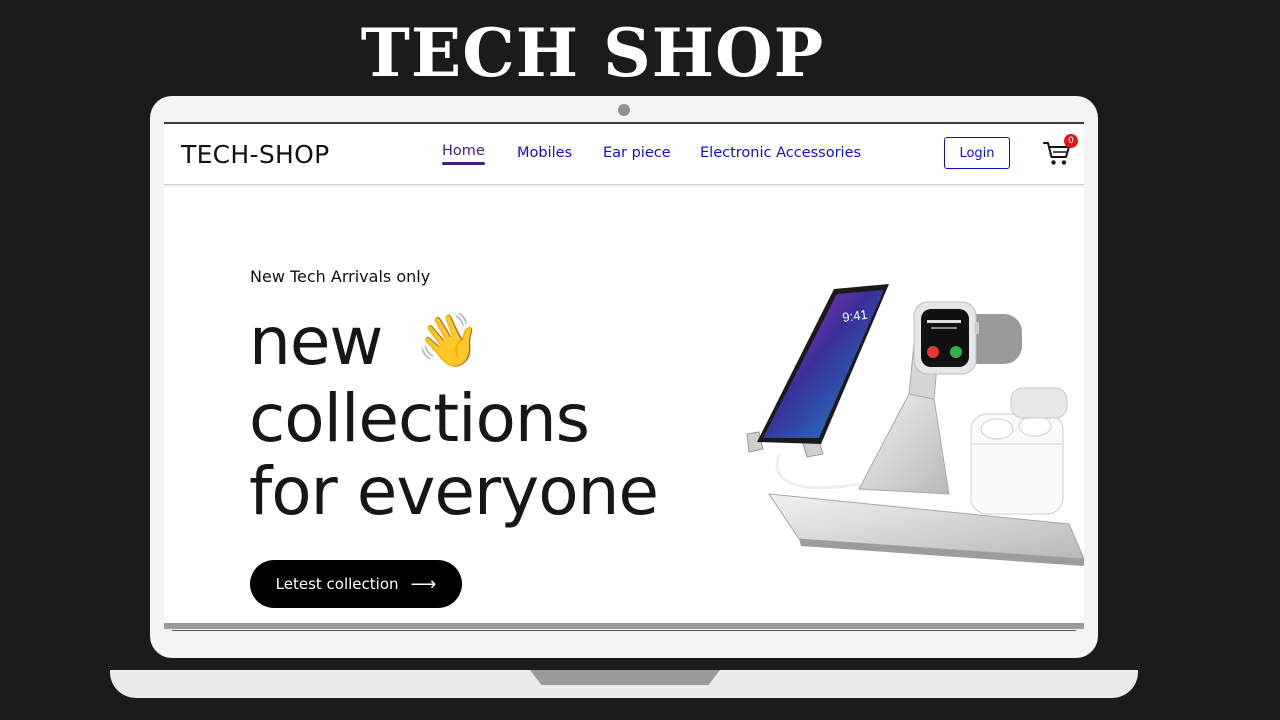 Image resolution: width=1280 pixels, height=720 pixels. Describe the element at coordinates (337, 584) in the screenshot. I see `cta-label: Letest collection` at that location.